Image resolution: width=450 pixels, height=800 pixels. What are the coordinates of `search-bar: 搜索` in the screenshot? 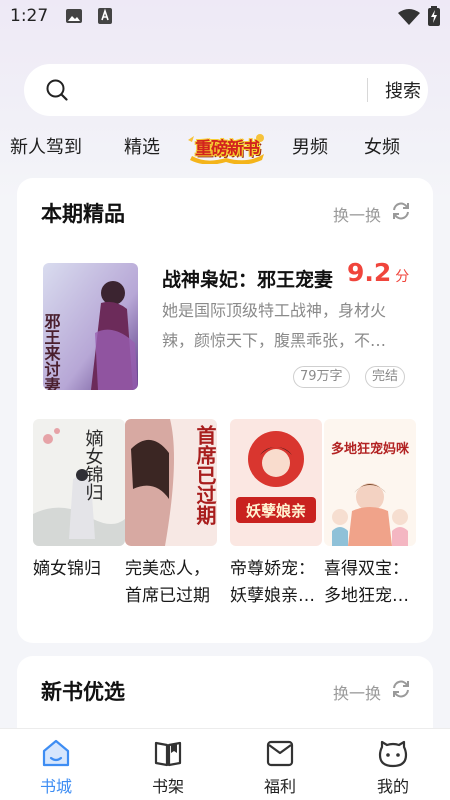 It's located at (226, 90).